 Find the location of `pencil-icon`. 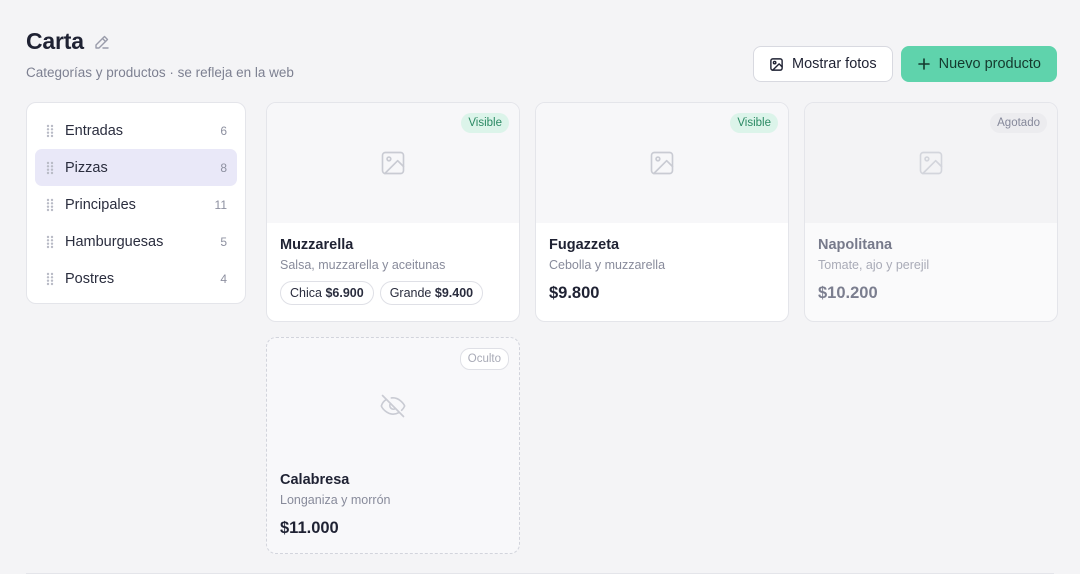

pencil-icon is located at coordinates (102, 42).